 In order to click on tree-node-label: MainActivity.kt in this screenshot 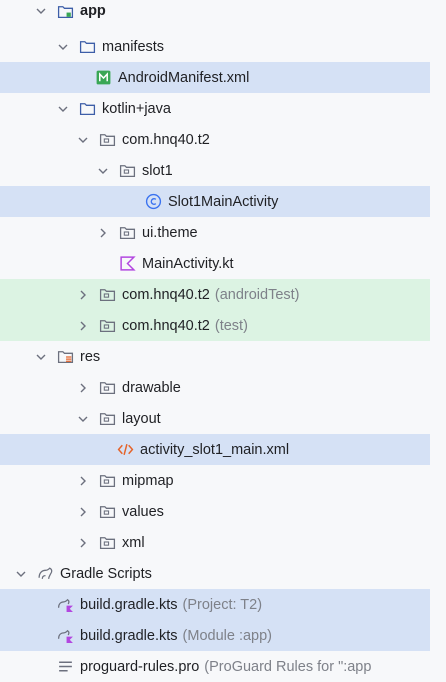, I will do `click(188, 263)`.